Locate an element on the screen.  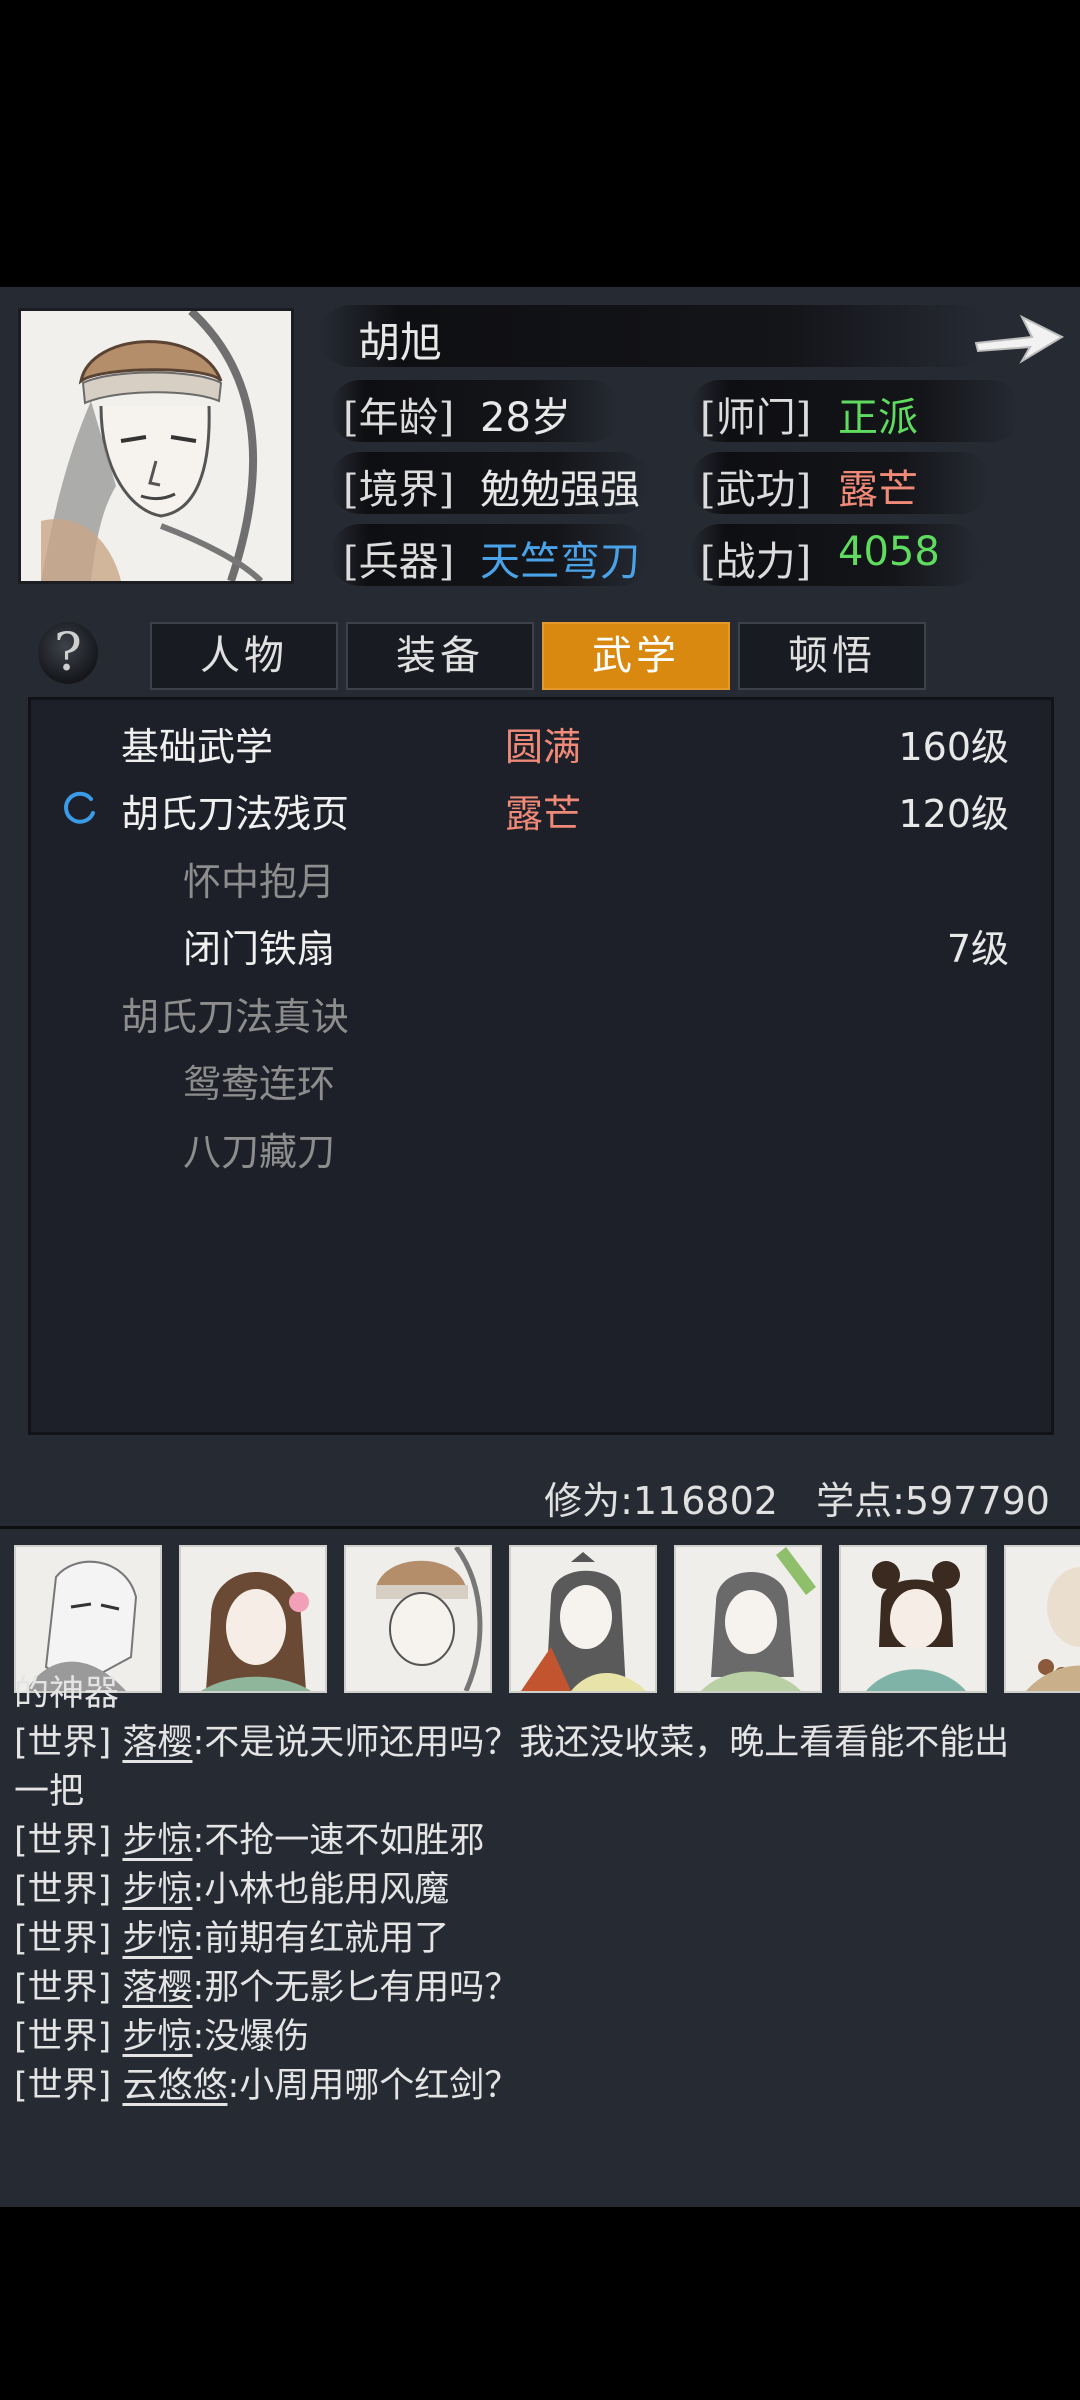
chat-message: [世界] 步惊:前期有红就用了 is located at coordinates (539, 1939).